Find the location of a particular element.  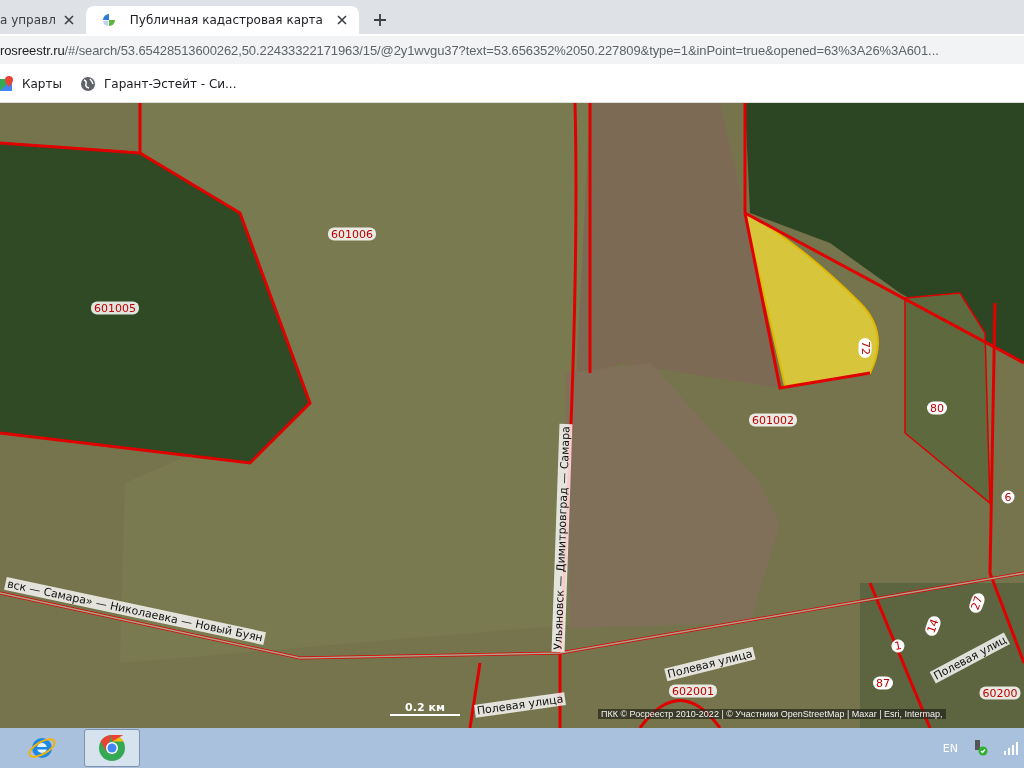

block-number: 601006 is located at coordinates (352, 234).